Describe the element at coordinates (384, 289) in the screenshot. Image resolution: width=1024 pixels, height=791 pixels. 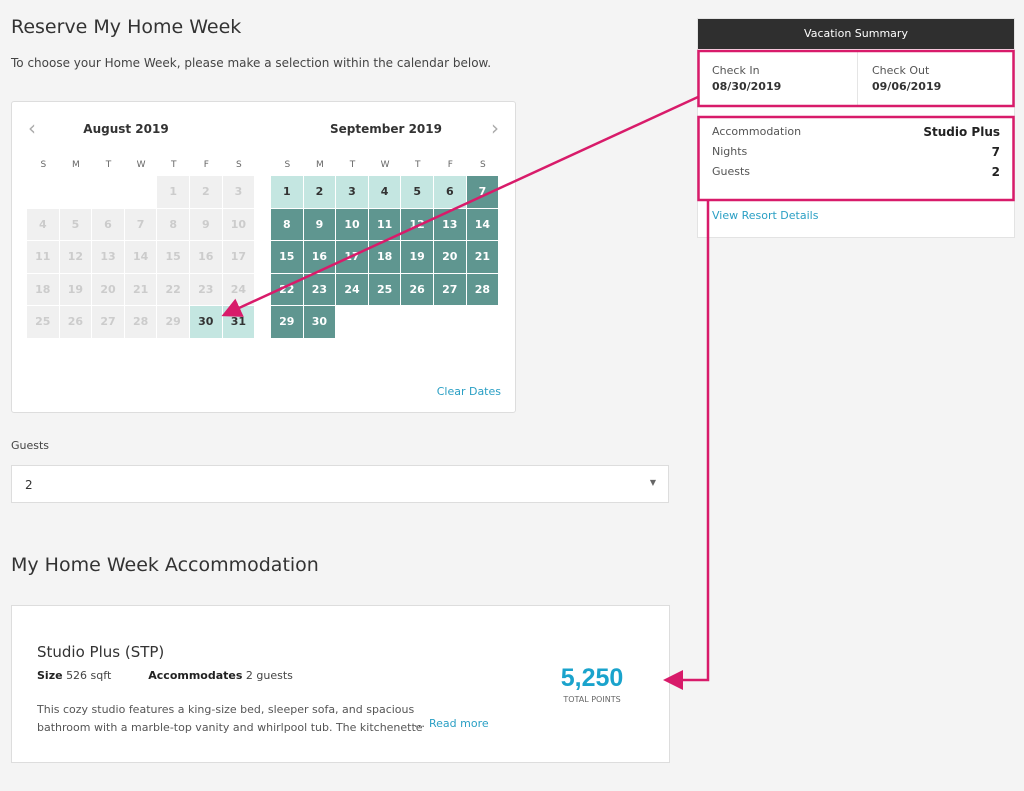
I see `calendar-day-available: 25` at that location.